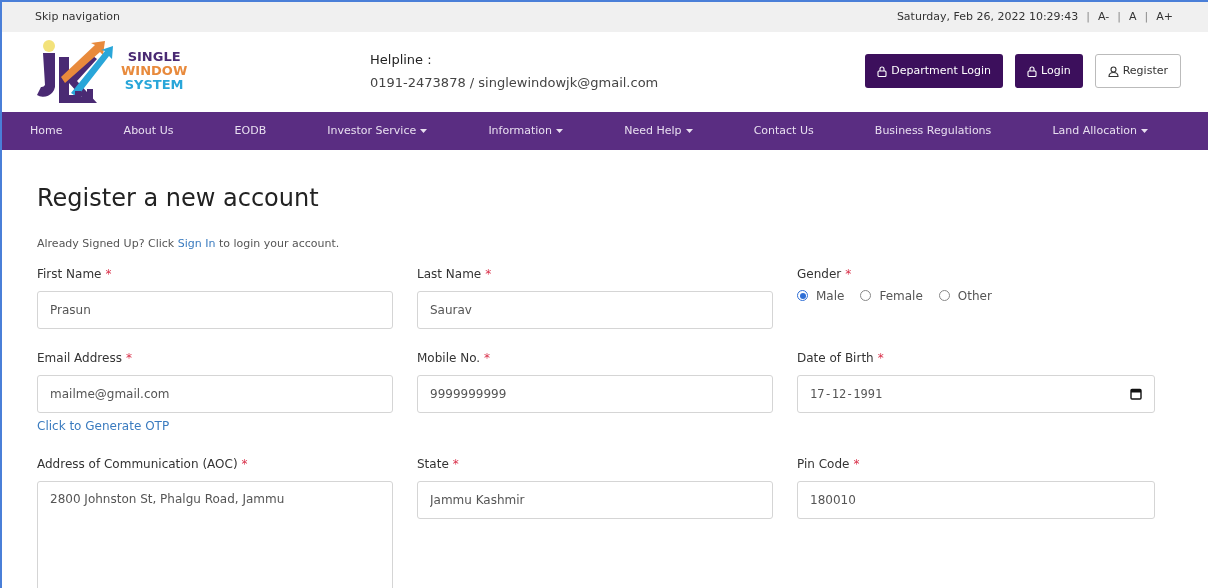 This screenshot has width=1208, height=588. What do you see at coordinates (215, 309) in the screenshot?
I see `input-field: Prasun` at bounding box center [215, 309].